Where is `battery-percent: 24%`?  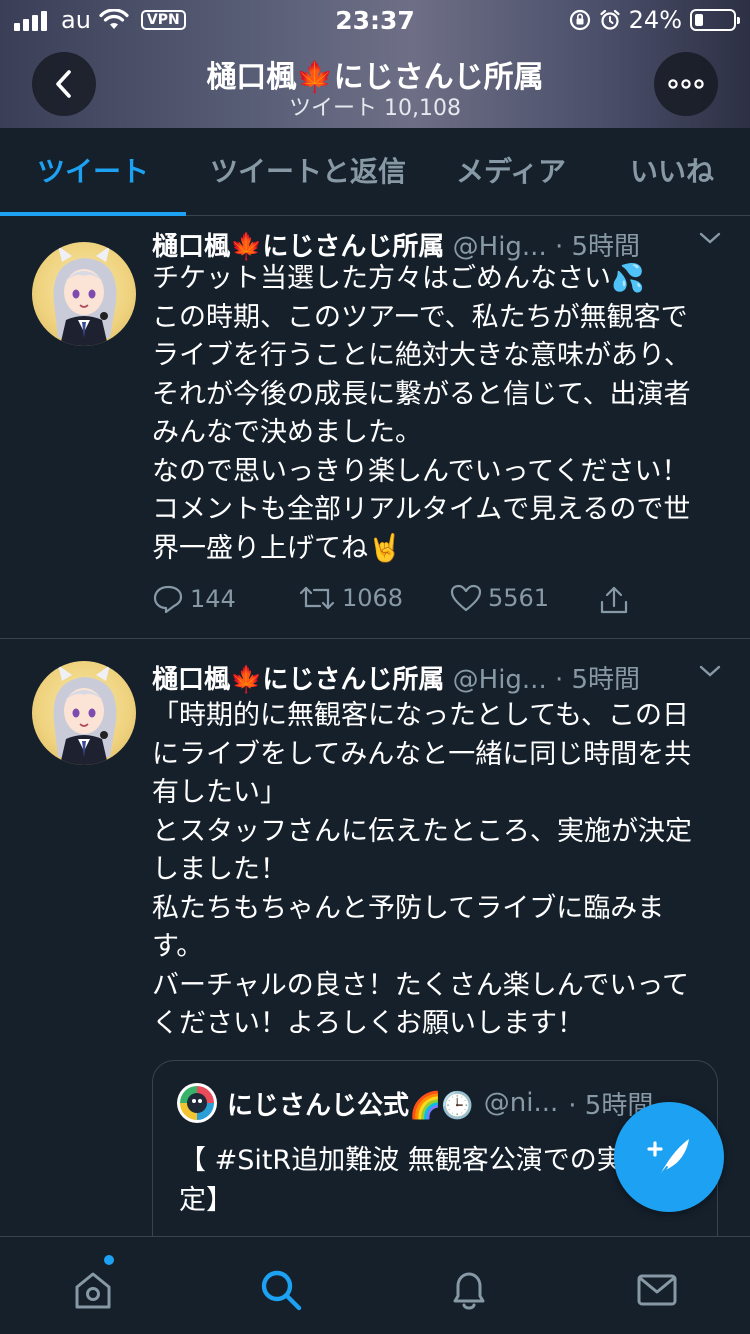 battery-percent: 24% is located at coordinates (655, 20).